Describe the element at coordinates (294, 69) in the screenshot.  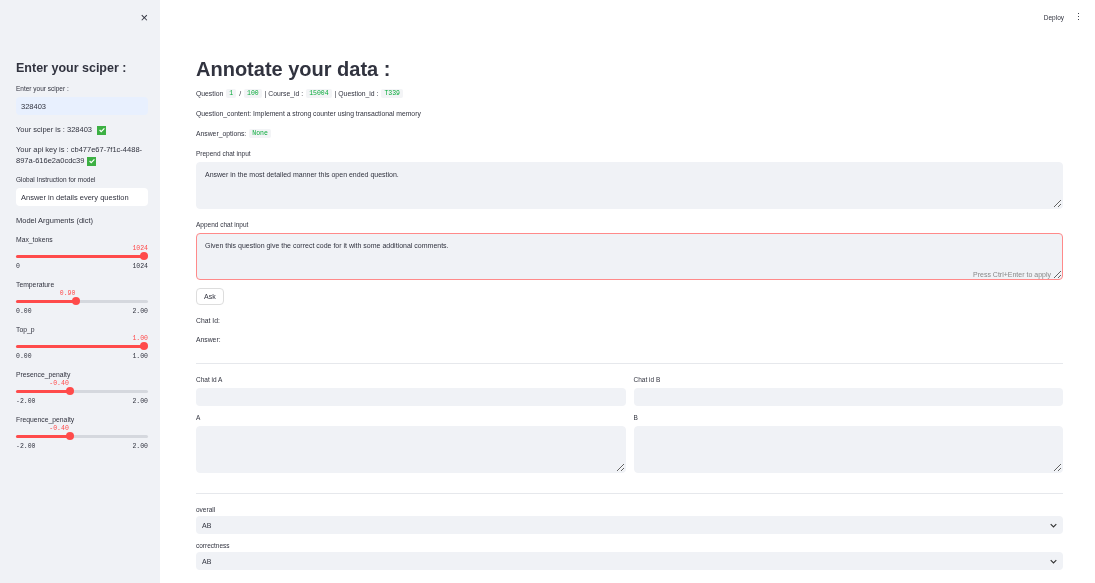
I see `page-title: Annotate your data :` at that location.